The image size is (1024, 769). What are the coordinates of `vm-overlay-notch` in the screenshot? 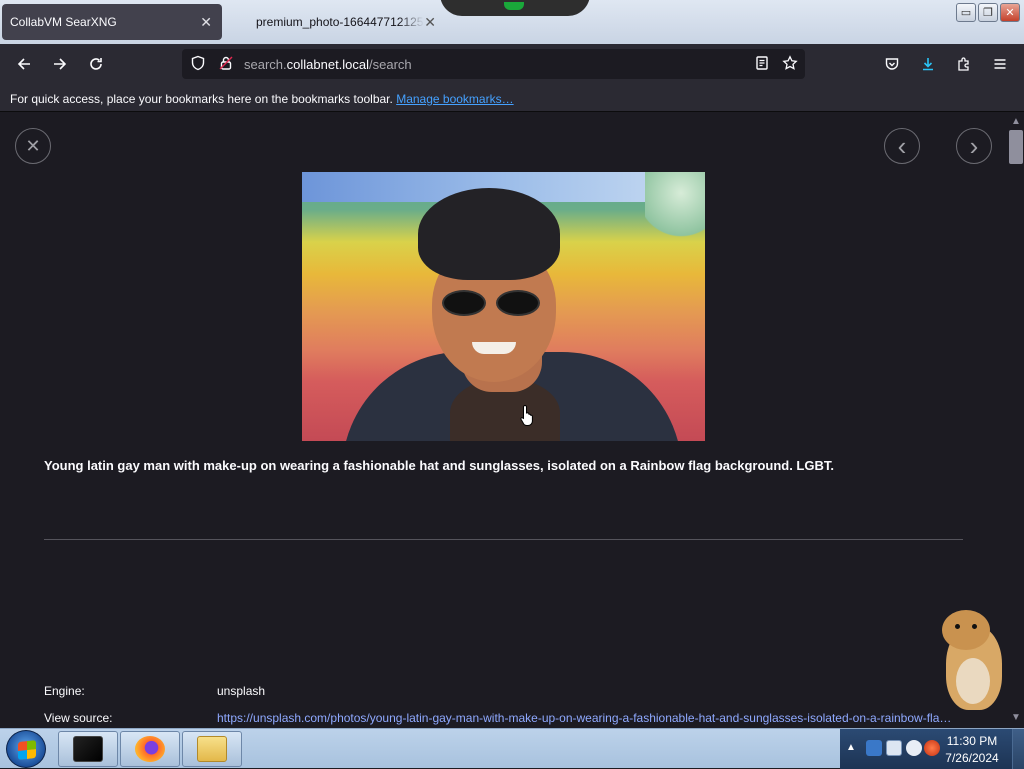 It's located at (515, 8).